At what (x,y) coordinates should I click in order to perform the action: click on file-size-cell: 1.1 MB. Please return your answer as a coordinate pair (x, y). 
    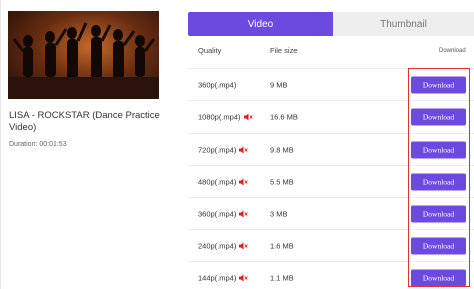
    Looking at the image, I should click on (282, 277).